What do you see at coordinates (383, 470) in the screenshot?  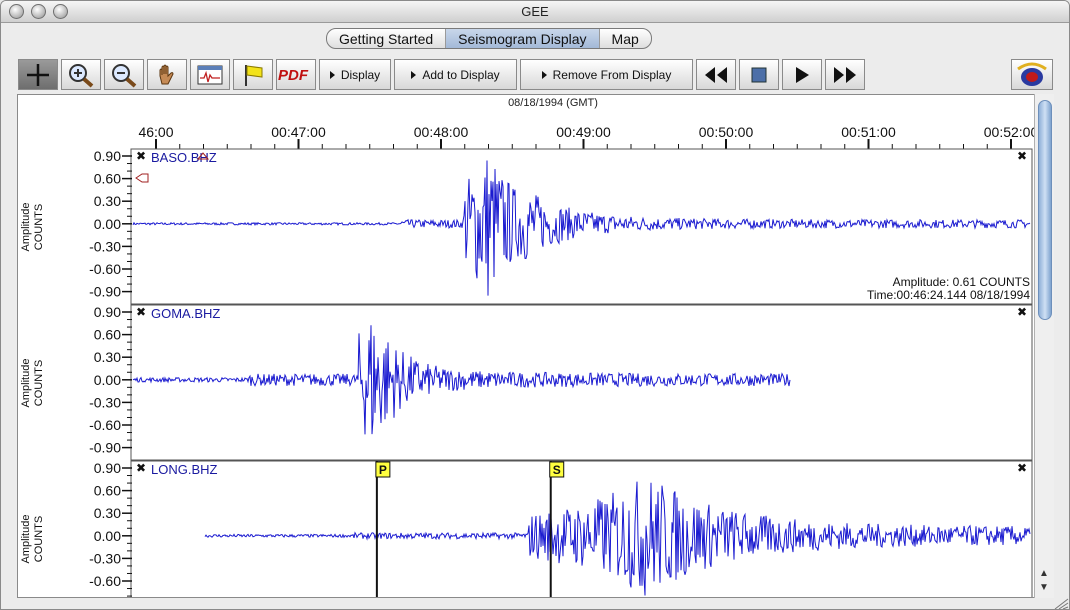 I see `phase-pick-label: P` at bounding box center [383, 470].